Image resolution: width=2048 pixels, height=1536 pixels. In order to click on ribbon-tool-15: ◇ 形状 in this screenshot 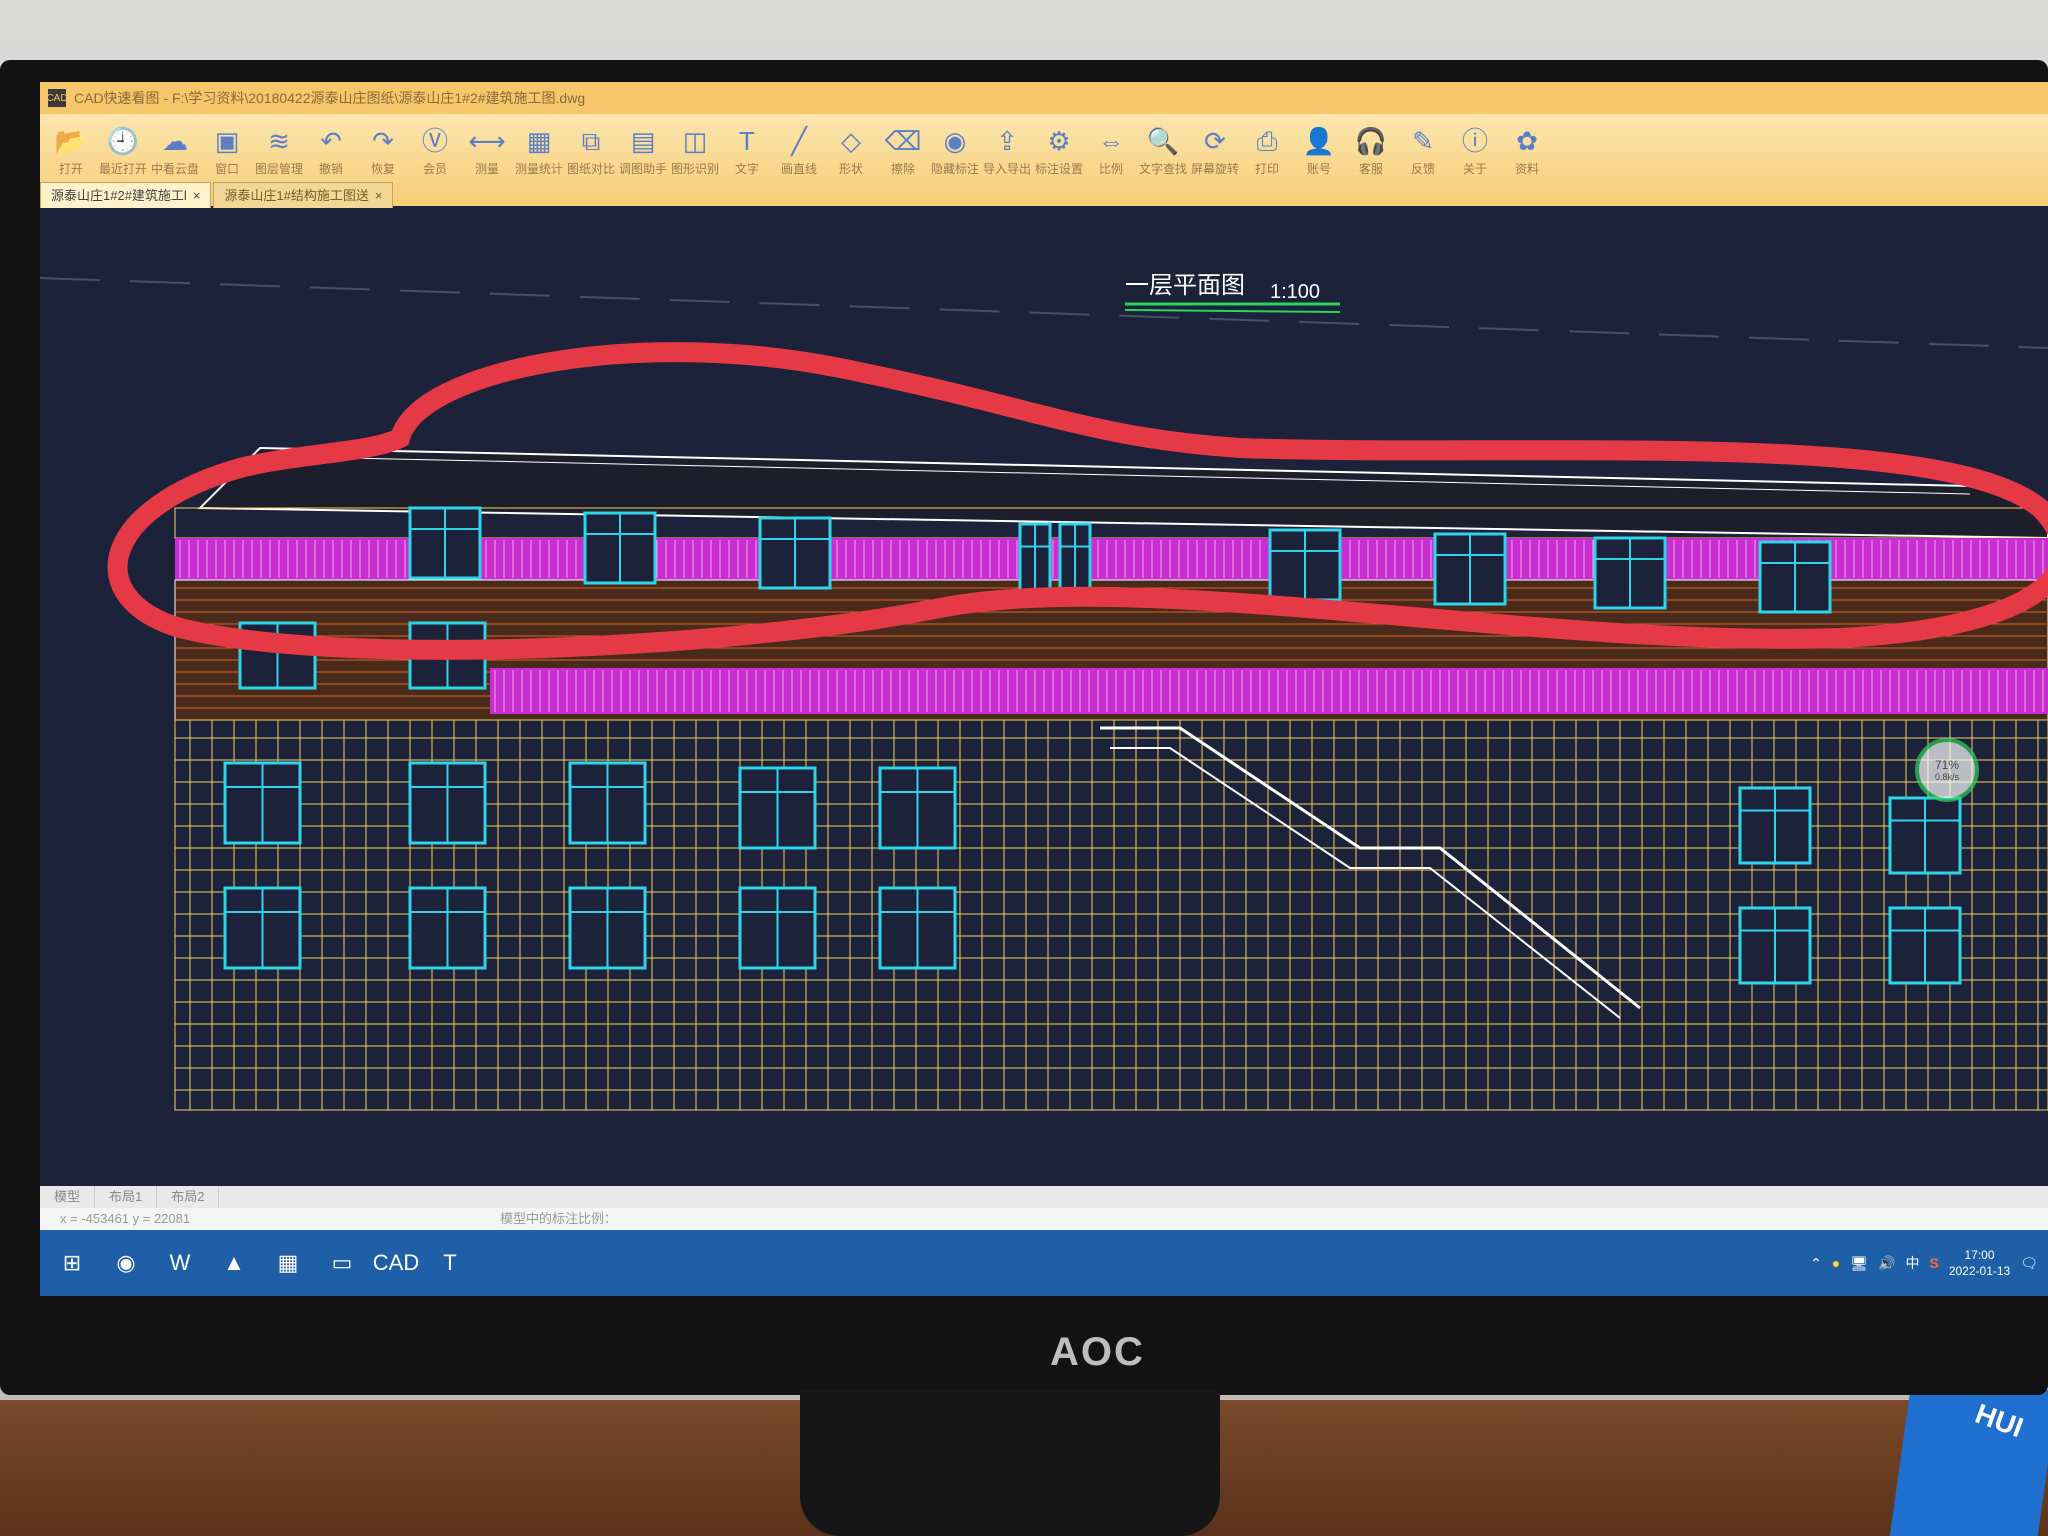, I will do `click(851, 151)`.